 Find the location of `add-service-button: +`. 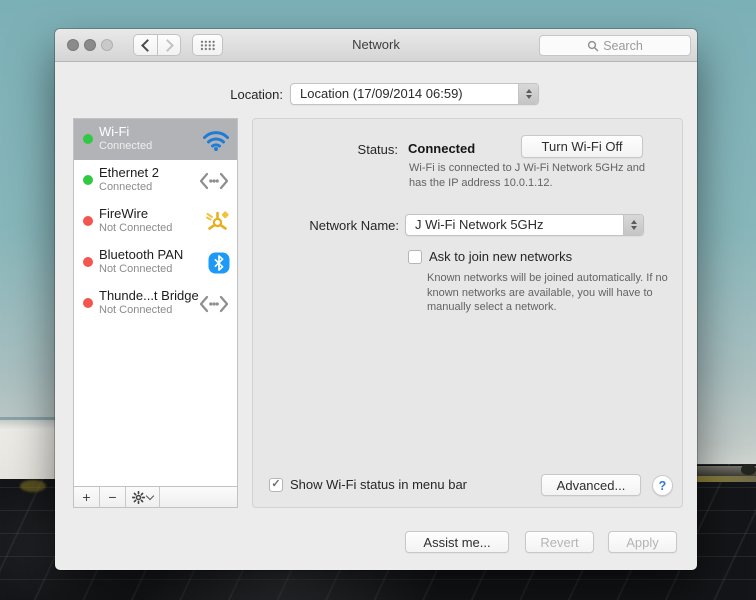

add-service-button: + is located at coordinates (87, 497).